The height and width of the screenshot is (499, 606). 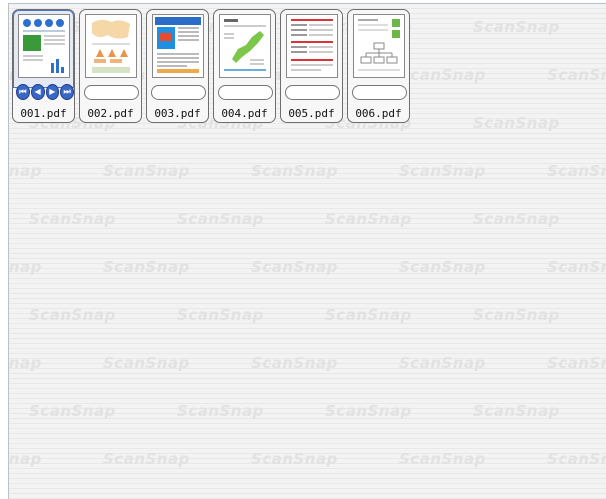 I want to click on file-name: 005.pdf, so click(x=311, y=113).